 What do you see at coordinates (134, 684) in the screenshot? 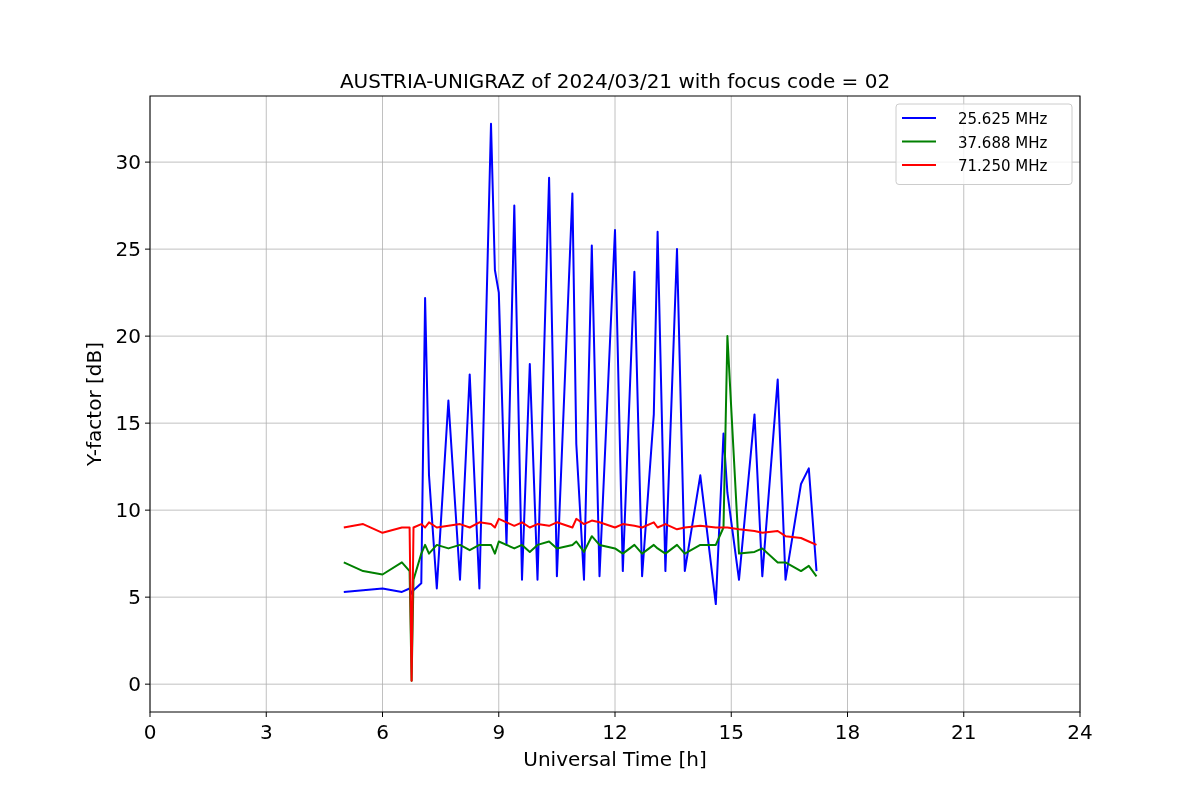
I see `y-tick-label: 0` at bounding box center [134, 684].